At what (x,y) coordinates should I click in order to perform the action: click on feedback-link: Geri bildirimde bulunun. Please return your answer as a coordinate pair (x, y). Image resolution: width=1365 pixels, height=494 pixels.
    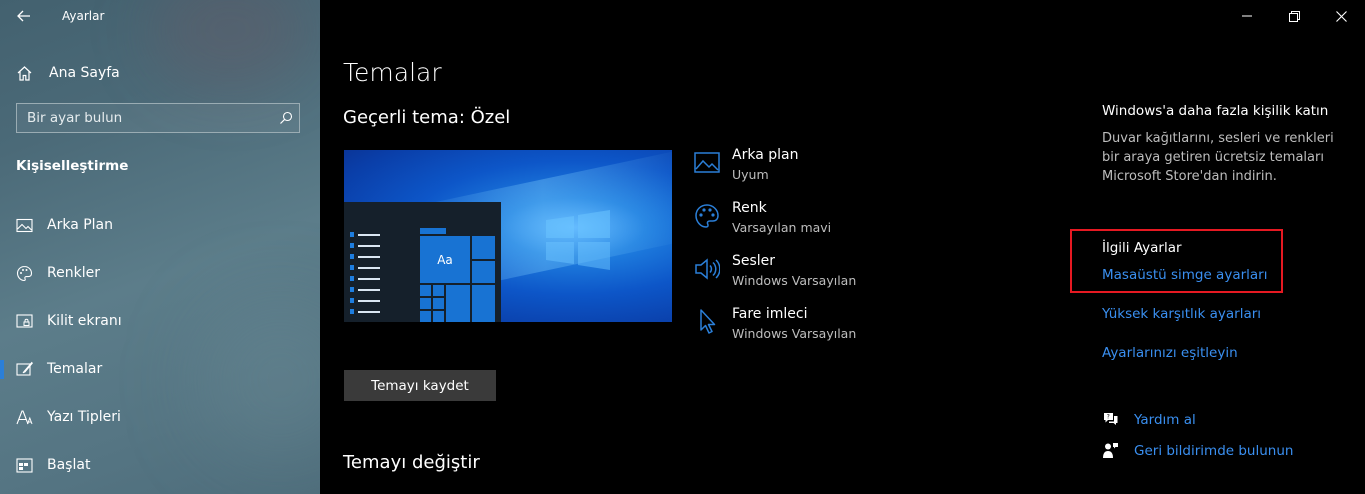
    Looking at the image, I should click on (1197, 450).